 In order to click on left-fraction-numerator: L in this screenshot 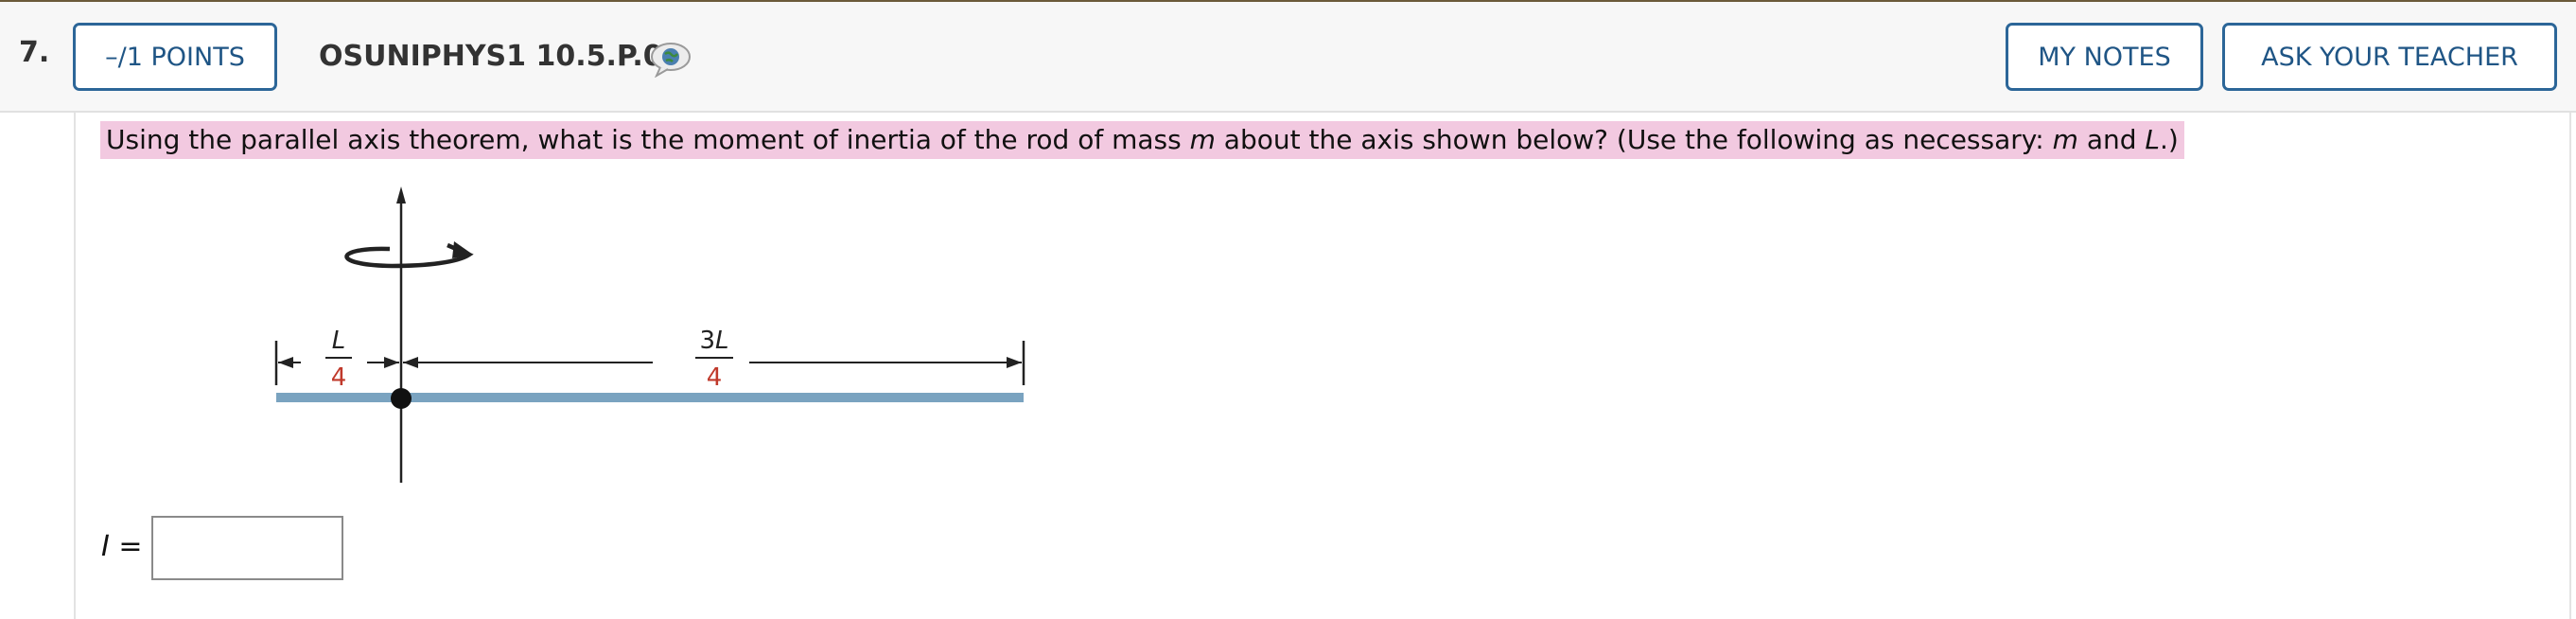, I will do `click(339, 341)`.